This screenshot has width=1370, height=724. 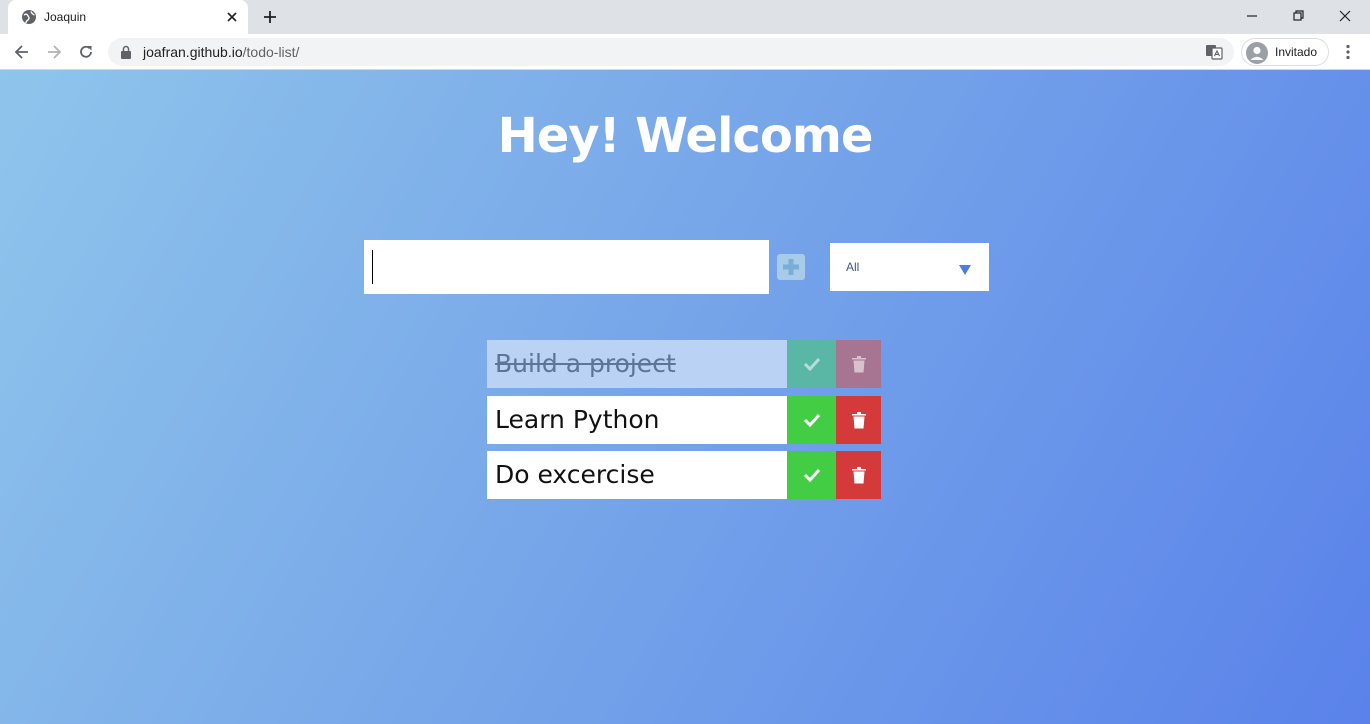 What do you see at coordinates (637, 475) in the screenshot?
I see `todo-text: Do excercise` at bounding box center [637, 475].